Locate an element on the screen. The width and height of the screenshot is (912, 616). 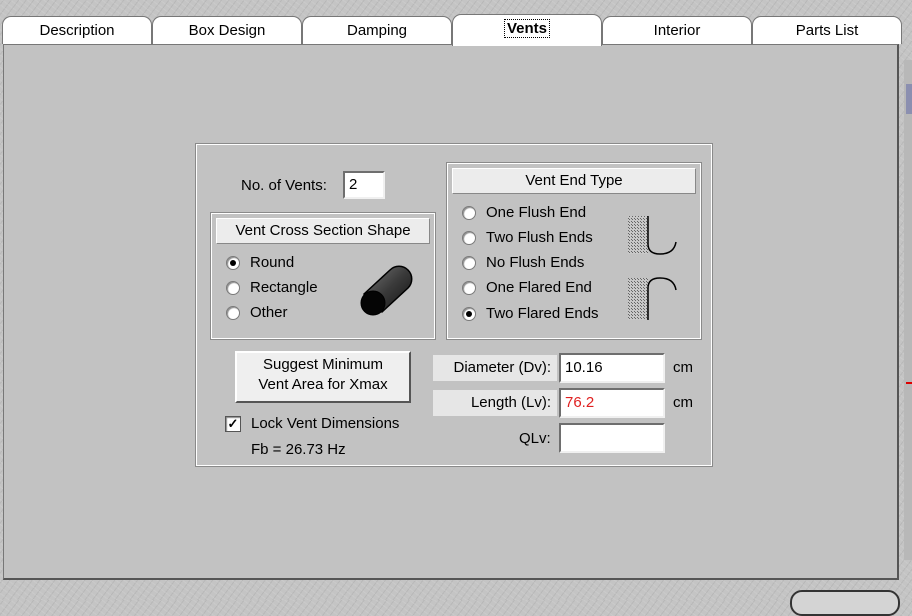
cross-section-title: Vent Cross Section Shape is located at coordinates (323, 231).